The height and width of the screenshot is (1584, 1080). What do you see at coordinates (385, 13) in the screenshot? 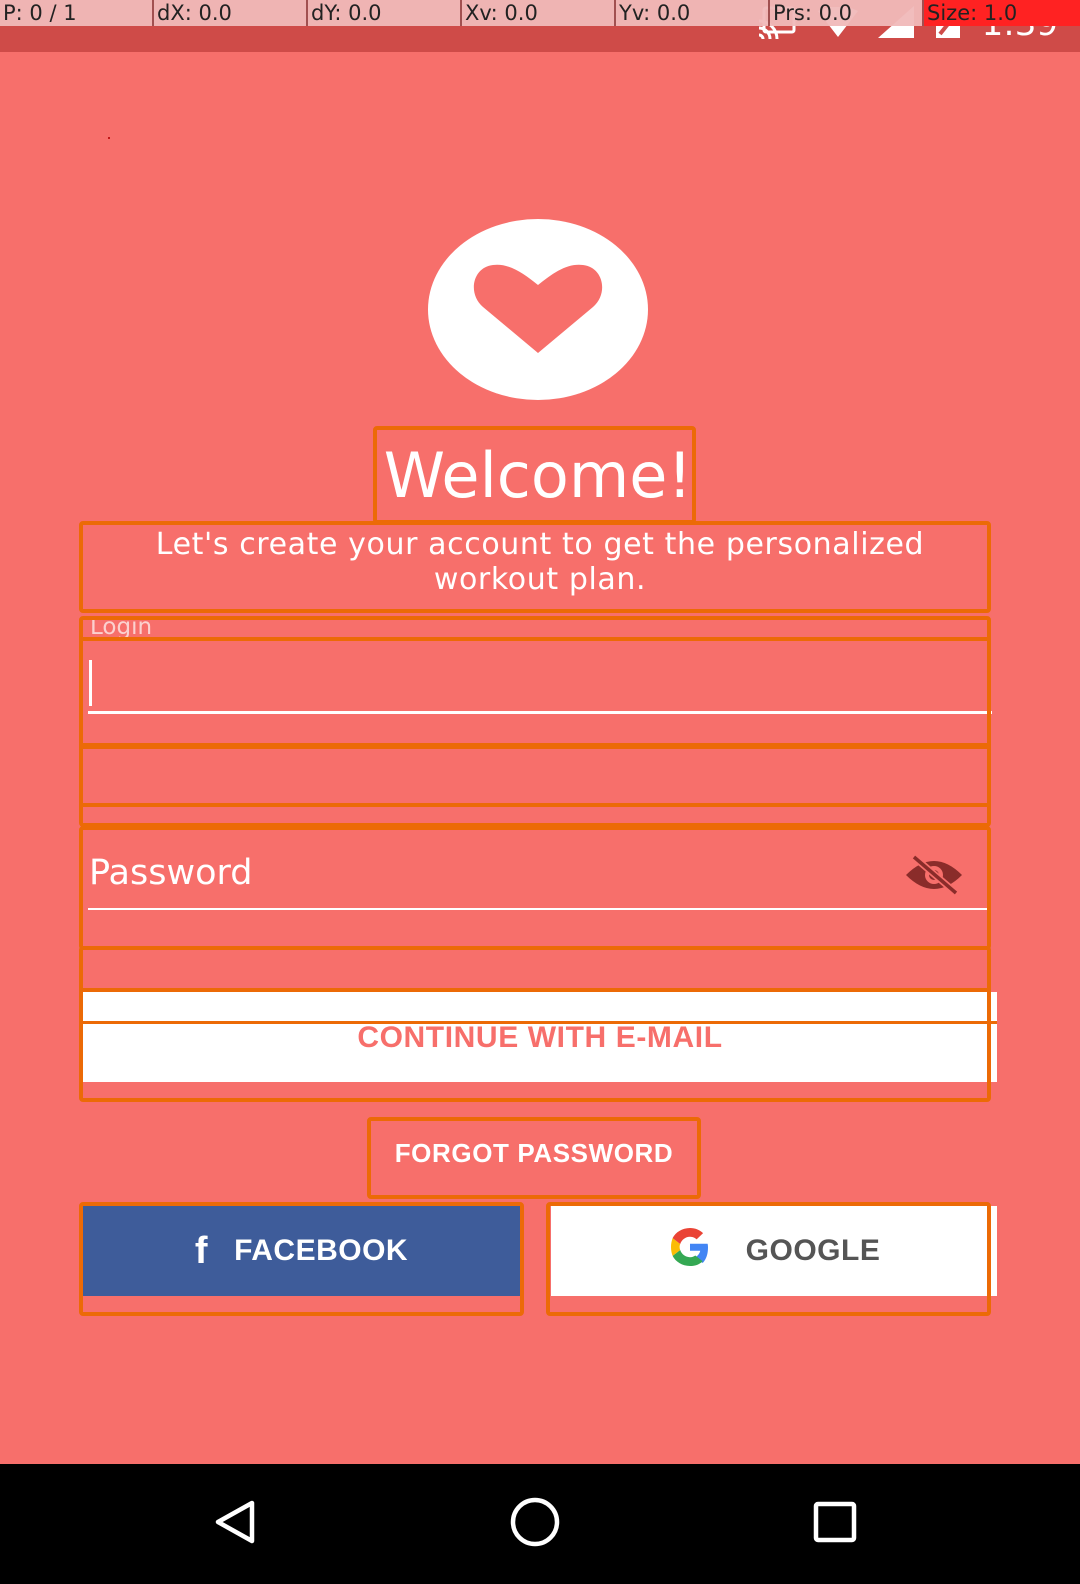
I see `debug-dy: dY: 0.0` at bounding box center [385, 13].